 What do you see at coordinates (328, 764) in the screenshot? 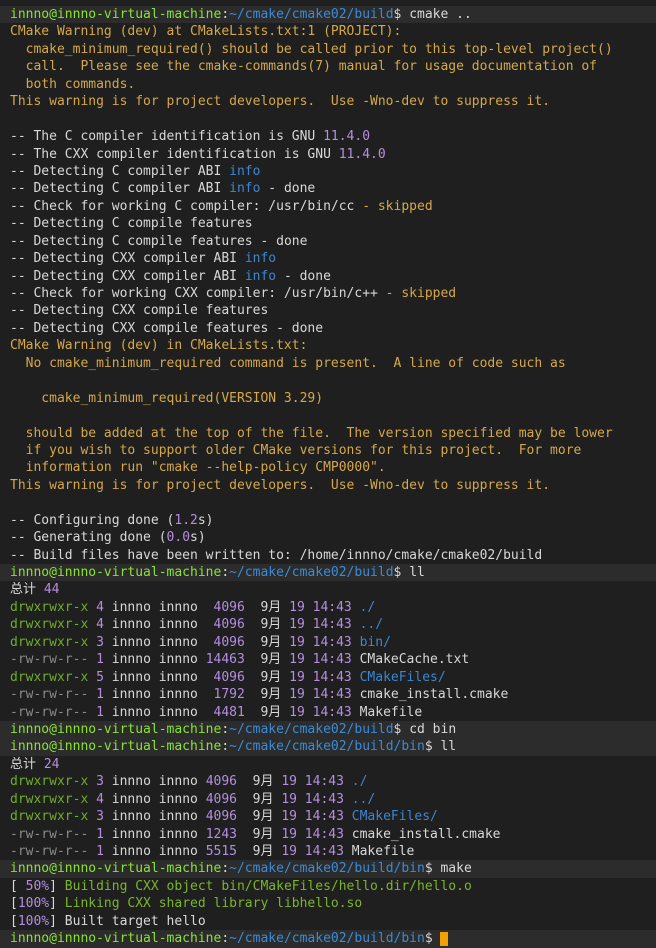
I see `ls-total: 总计 24` at bounding box center [328, 764].